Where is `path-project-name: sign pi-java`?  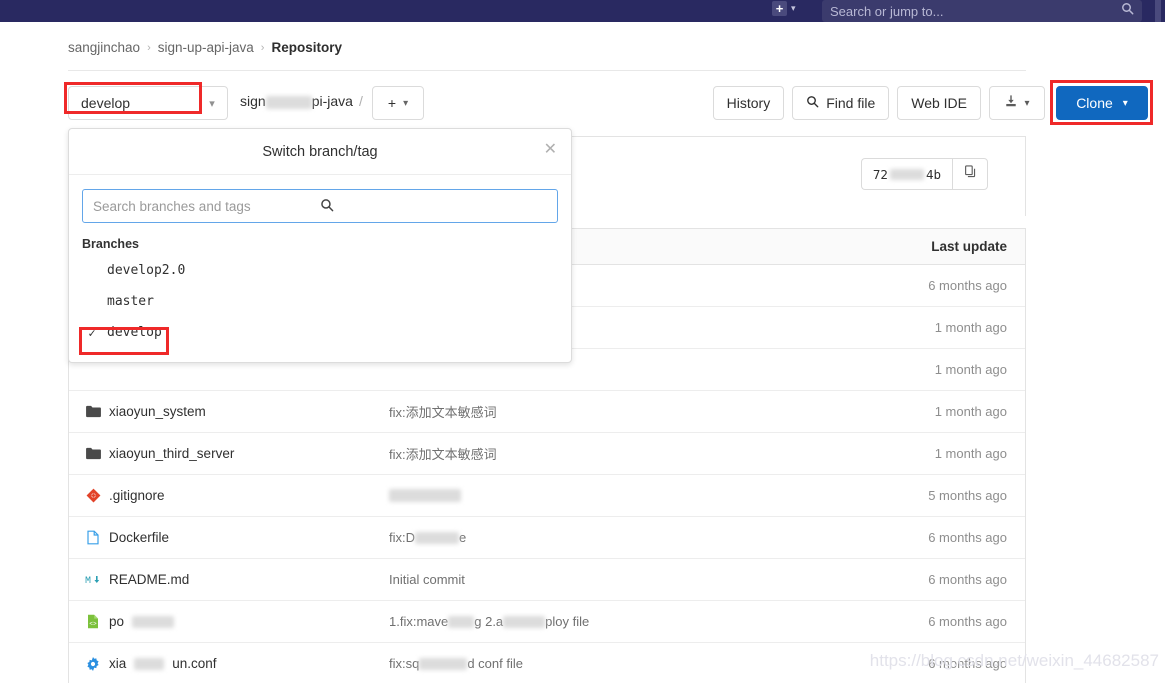 path-project-name: sign pi-java is located at coordinates (296, 101).